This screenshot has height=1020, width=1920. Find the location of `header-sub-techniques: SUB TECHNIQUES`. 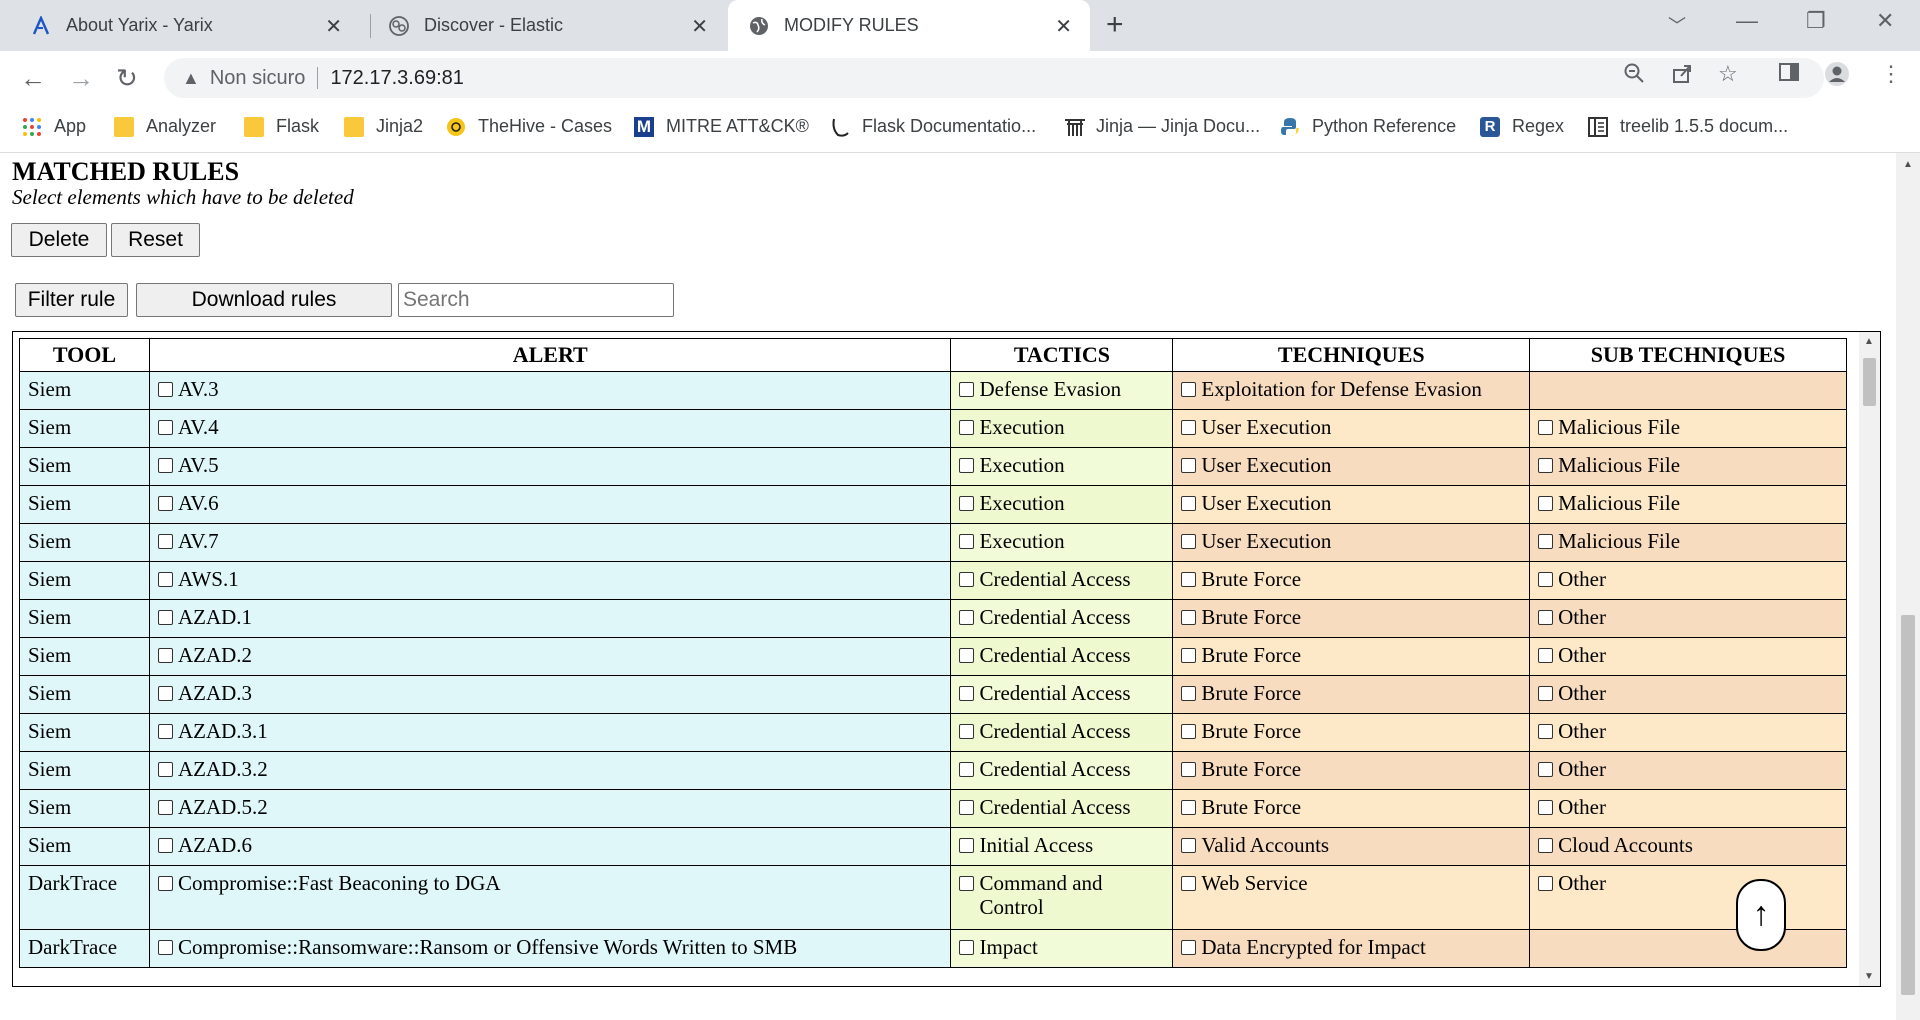

header-sub-techniques: SUB TECHNIQUES is located at coordinates (1688, 355).